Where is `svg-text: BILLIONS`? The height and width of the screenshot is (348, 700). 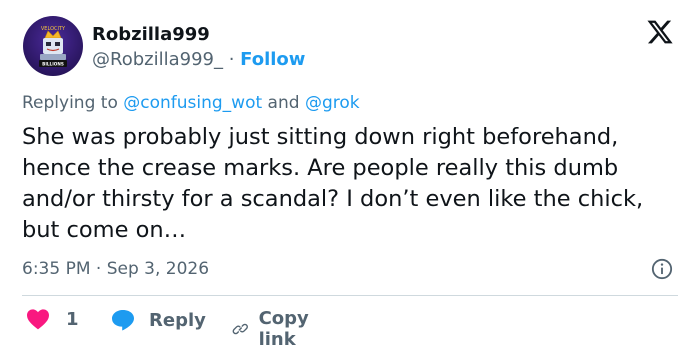
svg-text: BILLIONS is located at coordinates (53, 64).